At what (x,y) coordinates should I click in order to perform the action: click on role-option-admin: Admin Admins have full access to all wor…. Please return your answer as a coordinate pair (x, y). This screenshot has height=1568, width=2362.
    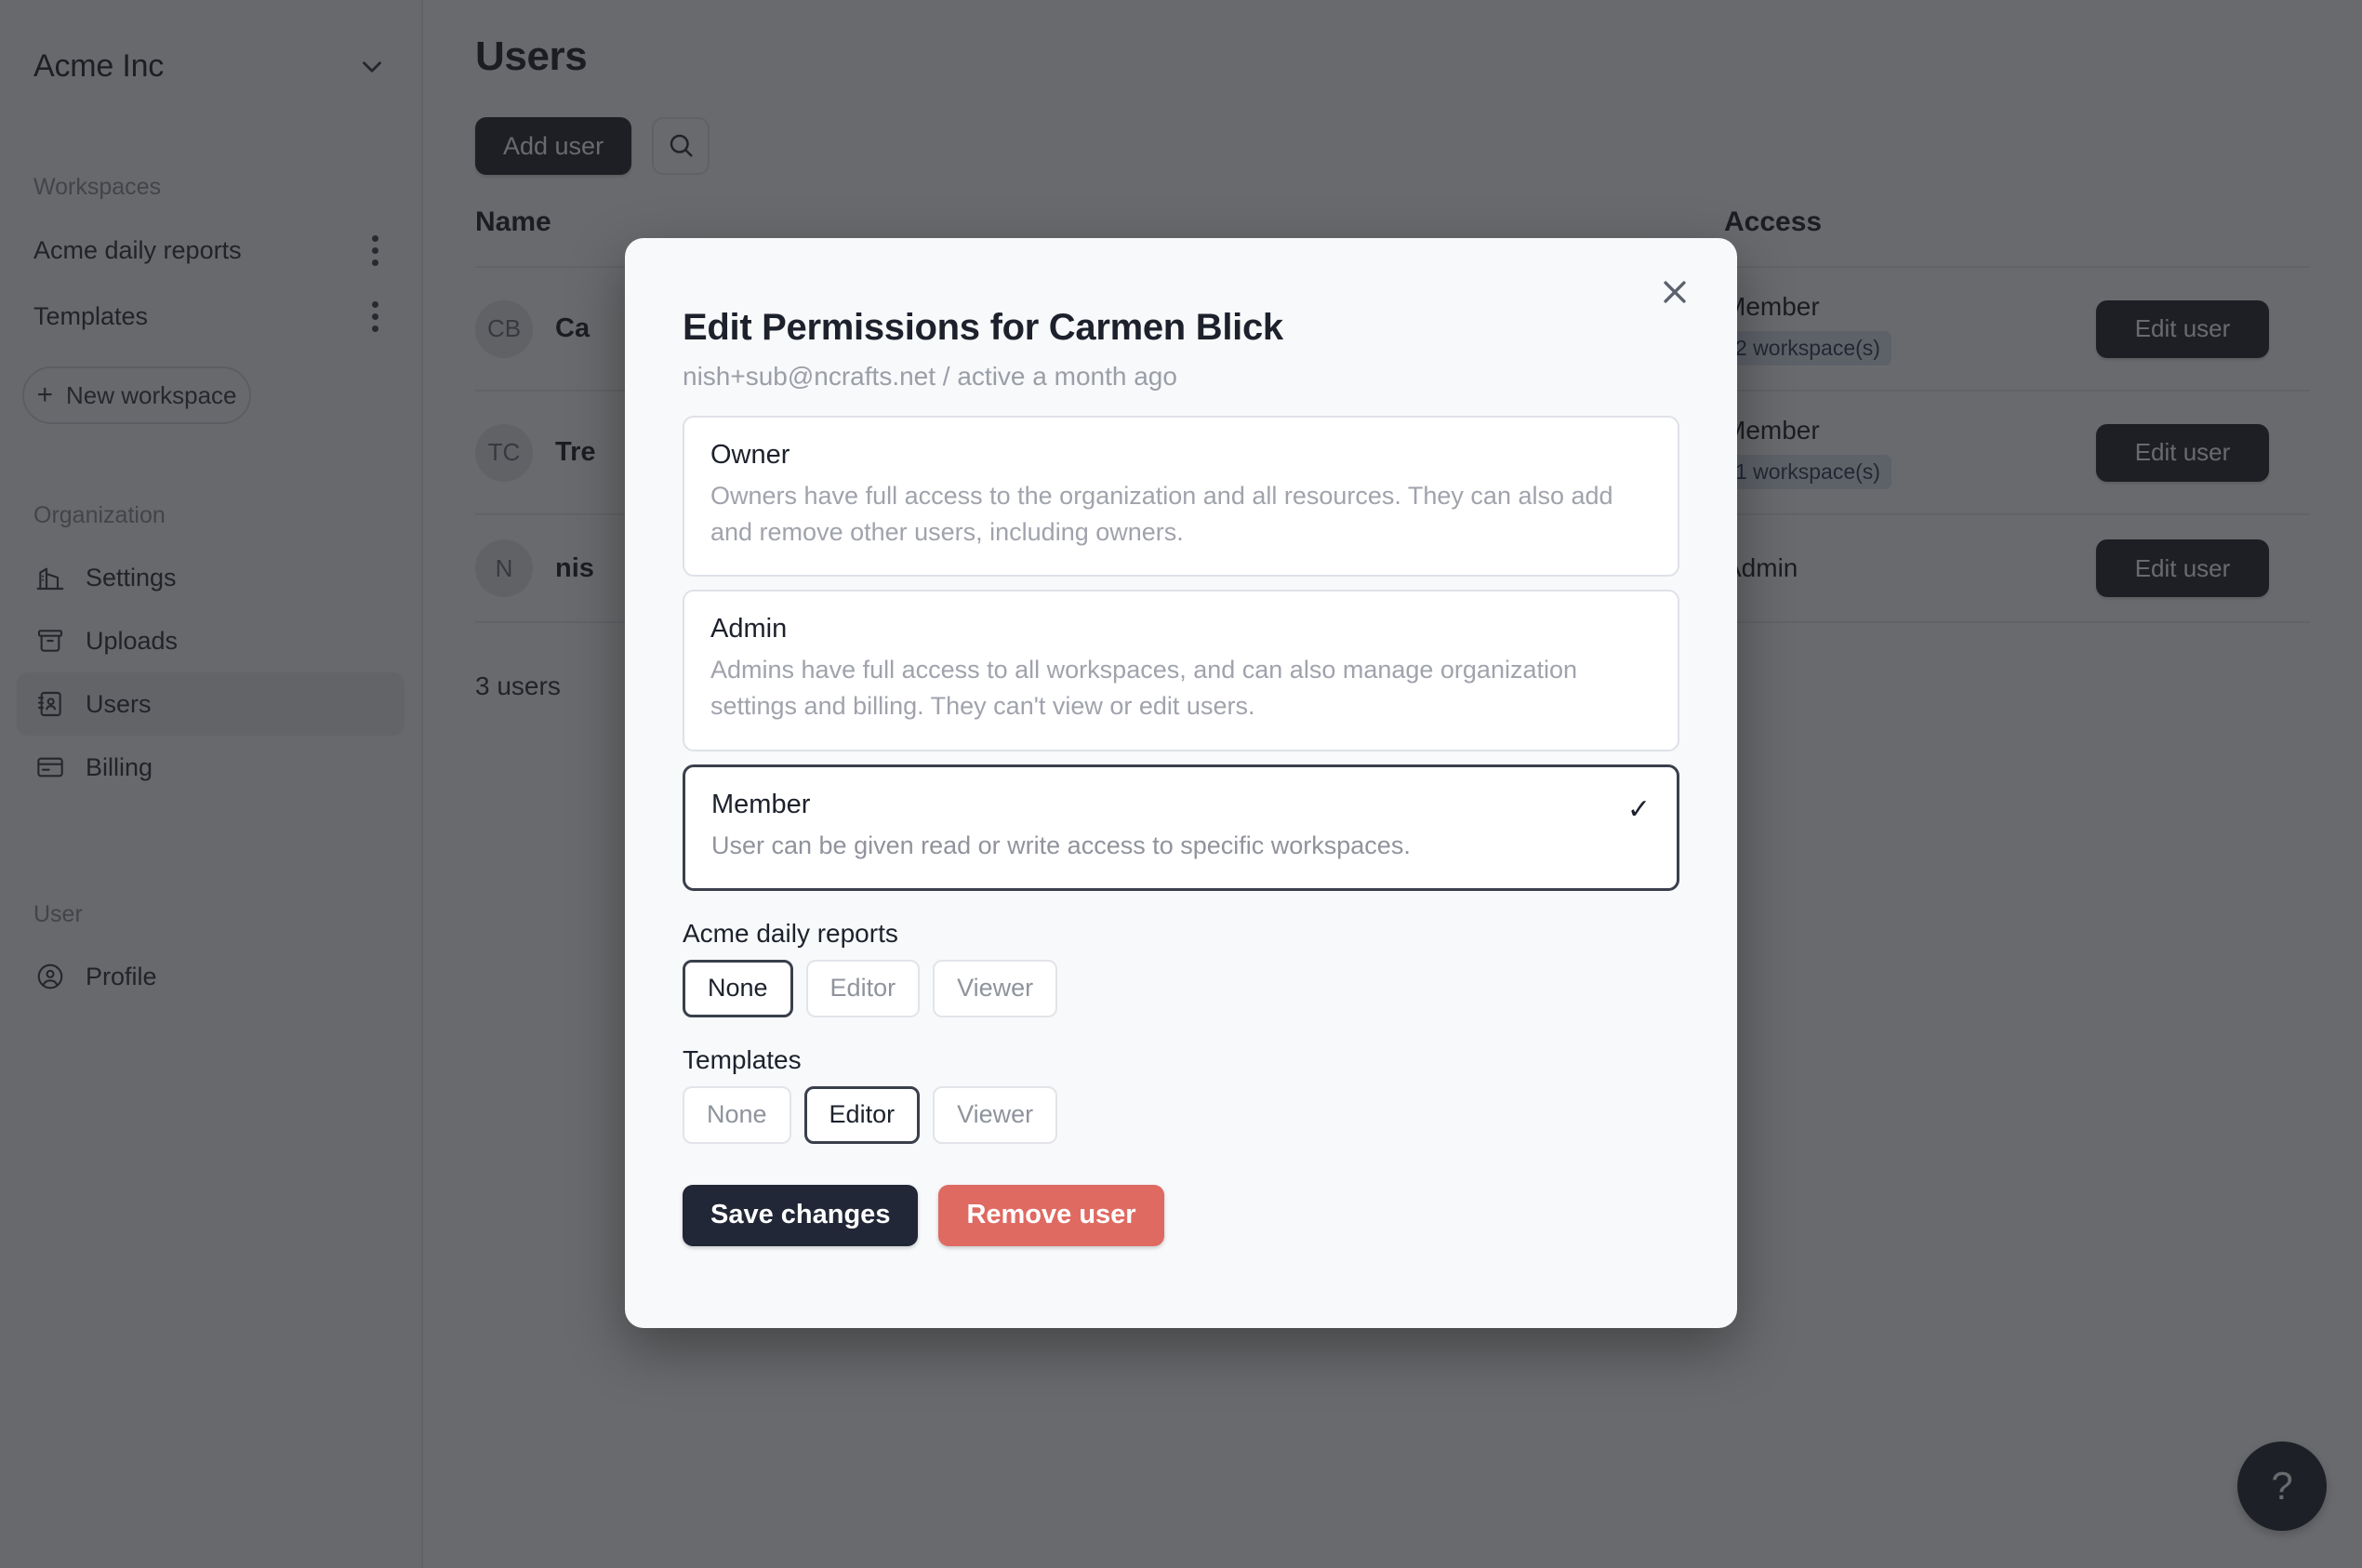
    Looking at the image, I should click on (1181, 670).